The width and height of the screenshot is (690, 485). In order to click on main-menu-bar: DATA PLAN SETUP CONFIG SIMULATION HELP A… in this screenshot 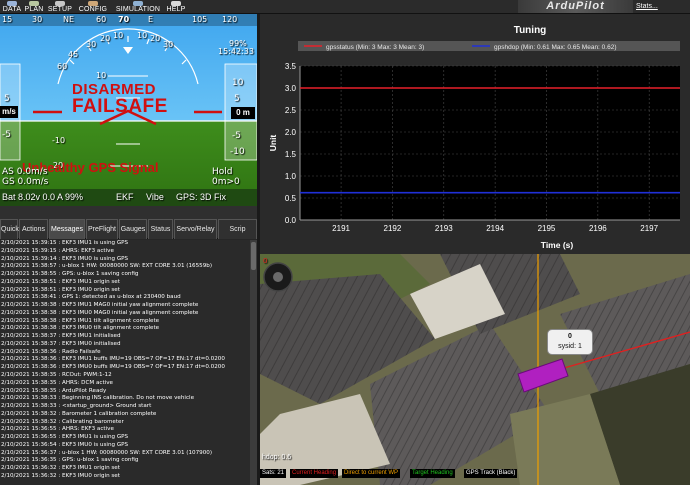, I will do `click(345, 7)`.